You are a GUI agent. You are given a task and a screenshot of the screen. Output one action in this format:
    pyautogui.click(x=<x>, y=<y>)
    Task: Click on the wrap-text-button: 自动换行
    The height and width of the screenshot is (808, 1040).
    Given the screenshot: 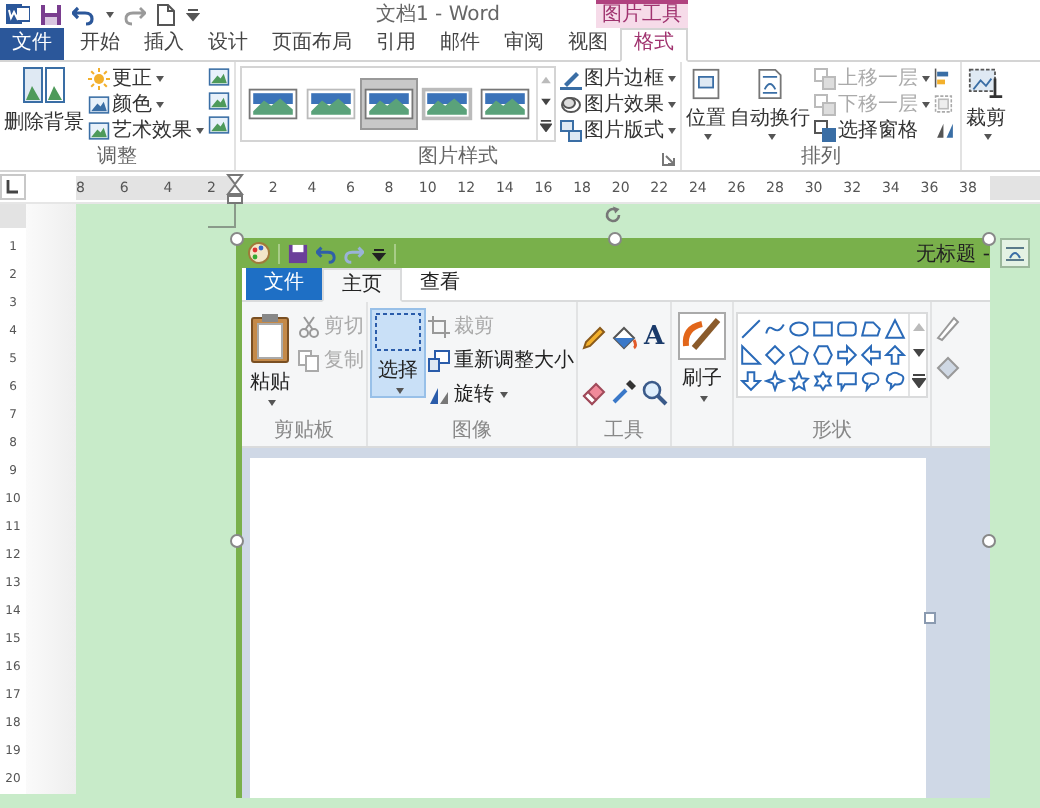 What is the action you would take?
    pyautogui.click(x=770, y=103)
    